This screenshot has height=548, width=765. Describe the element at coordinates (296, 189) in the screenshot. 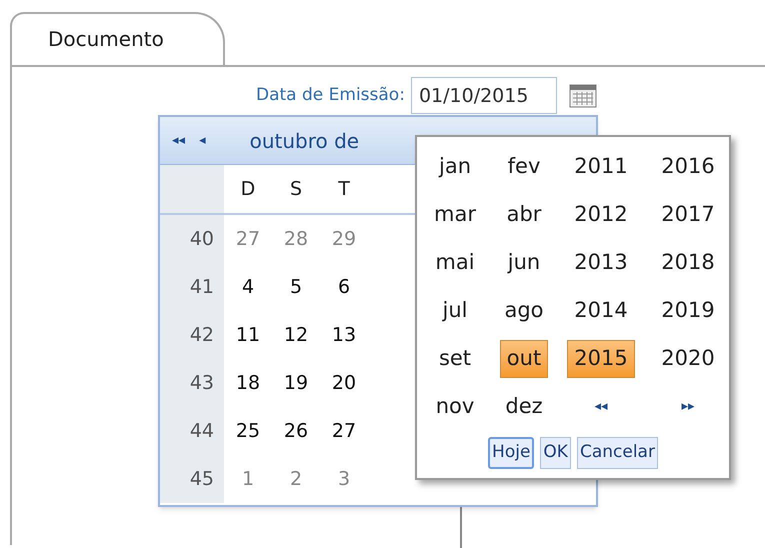

I see `weekday-header: S` at that location.